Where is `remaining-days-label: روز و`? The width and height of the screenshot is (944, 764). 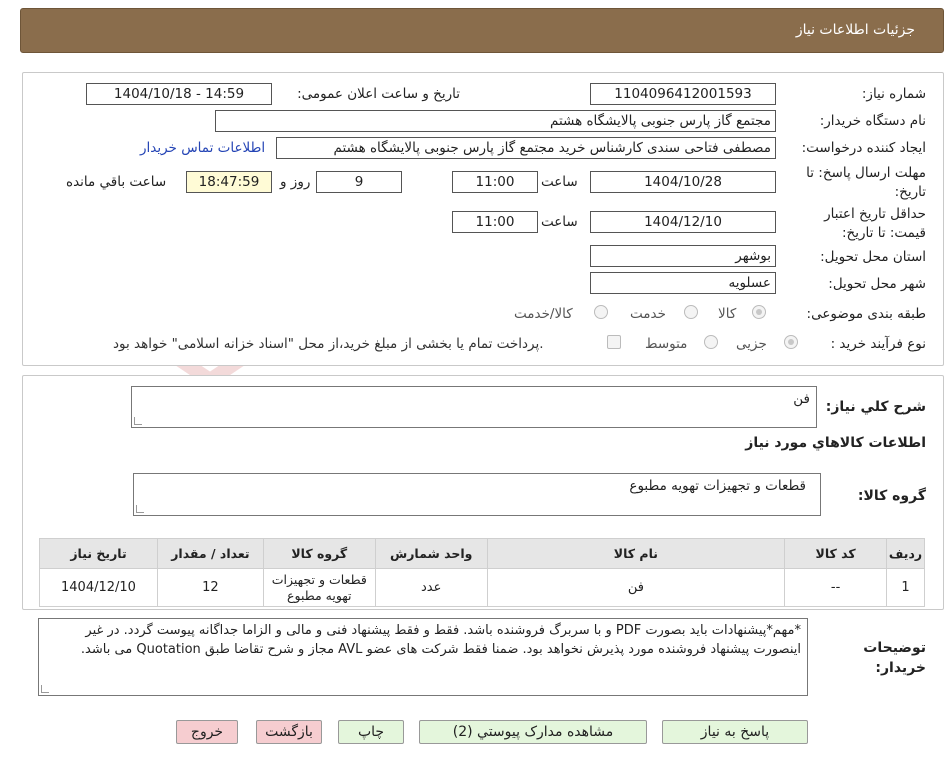 remaining-days-label: روز و is located at coordinates (295, 182).